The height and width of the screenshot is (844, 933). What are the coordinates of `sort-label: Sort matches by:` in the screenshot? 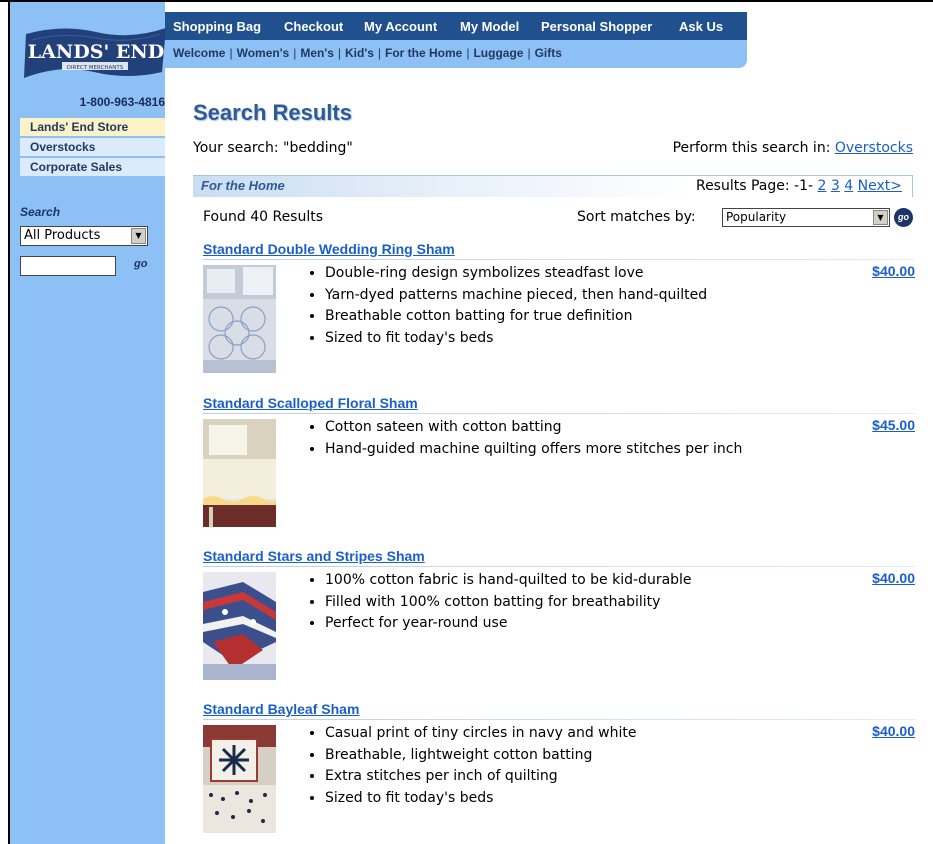 It's located at (636, 217).